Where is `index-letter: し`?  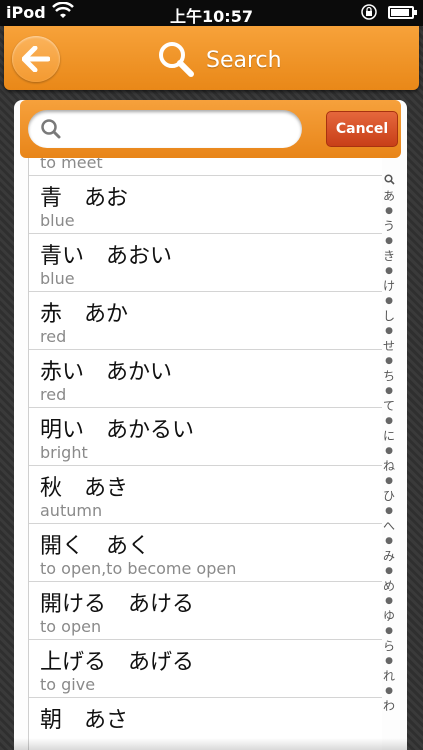 index-letter: し is located at coordinates (389, 316).